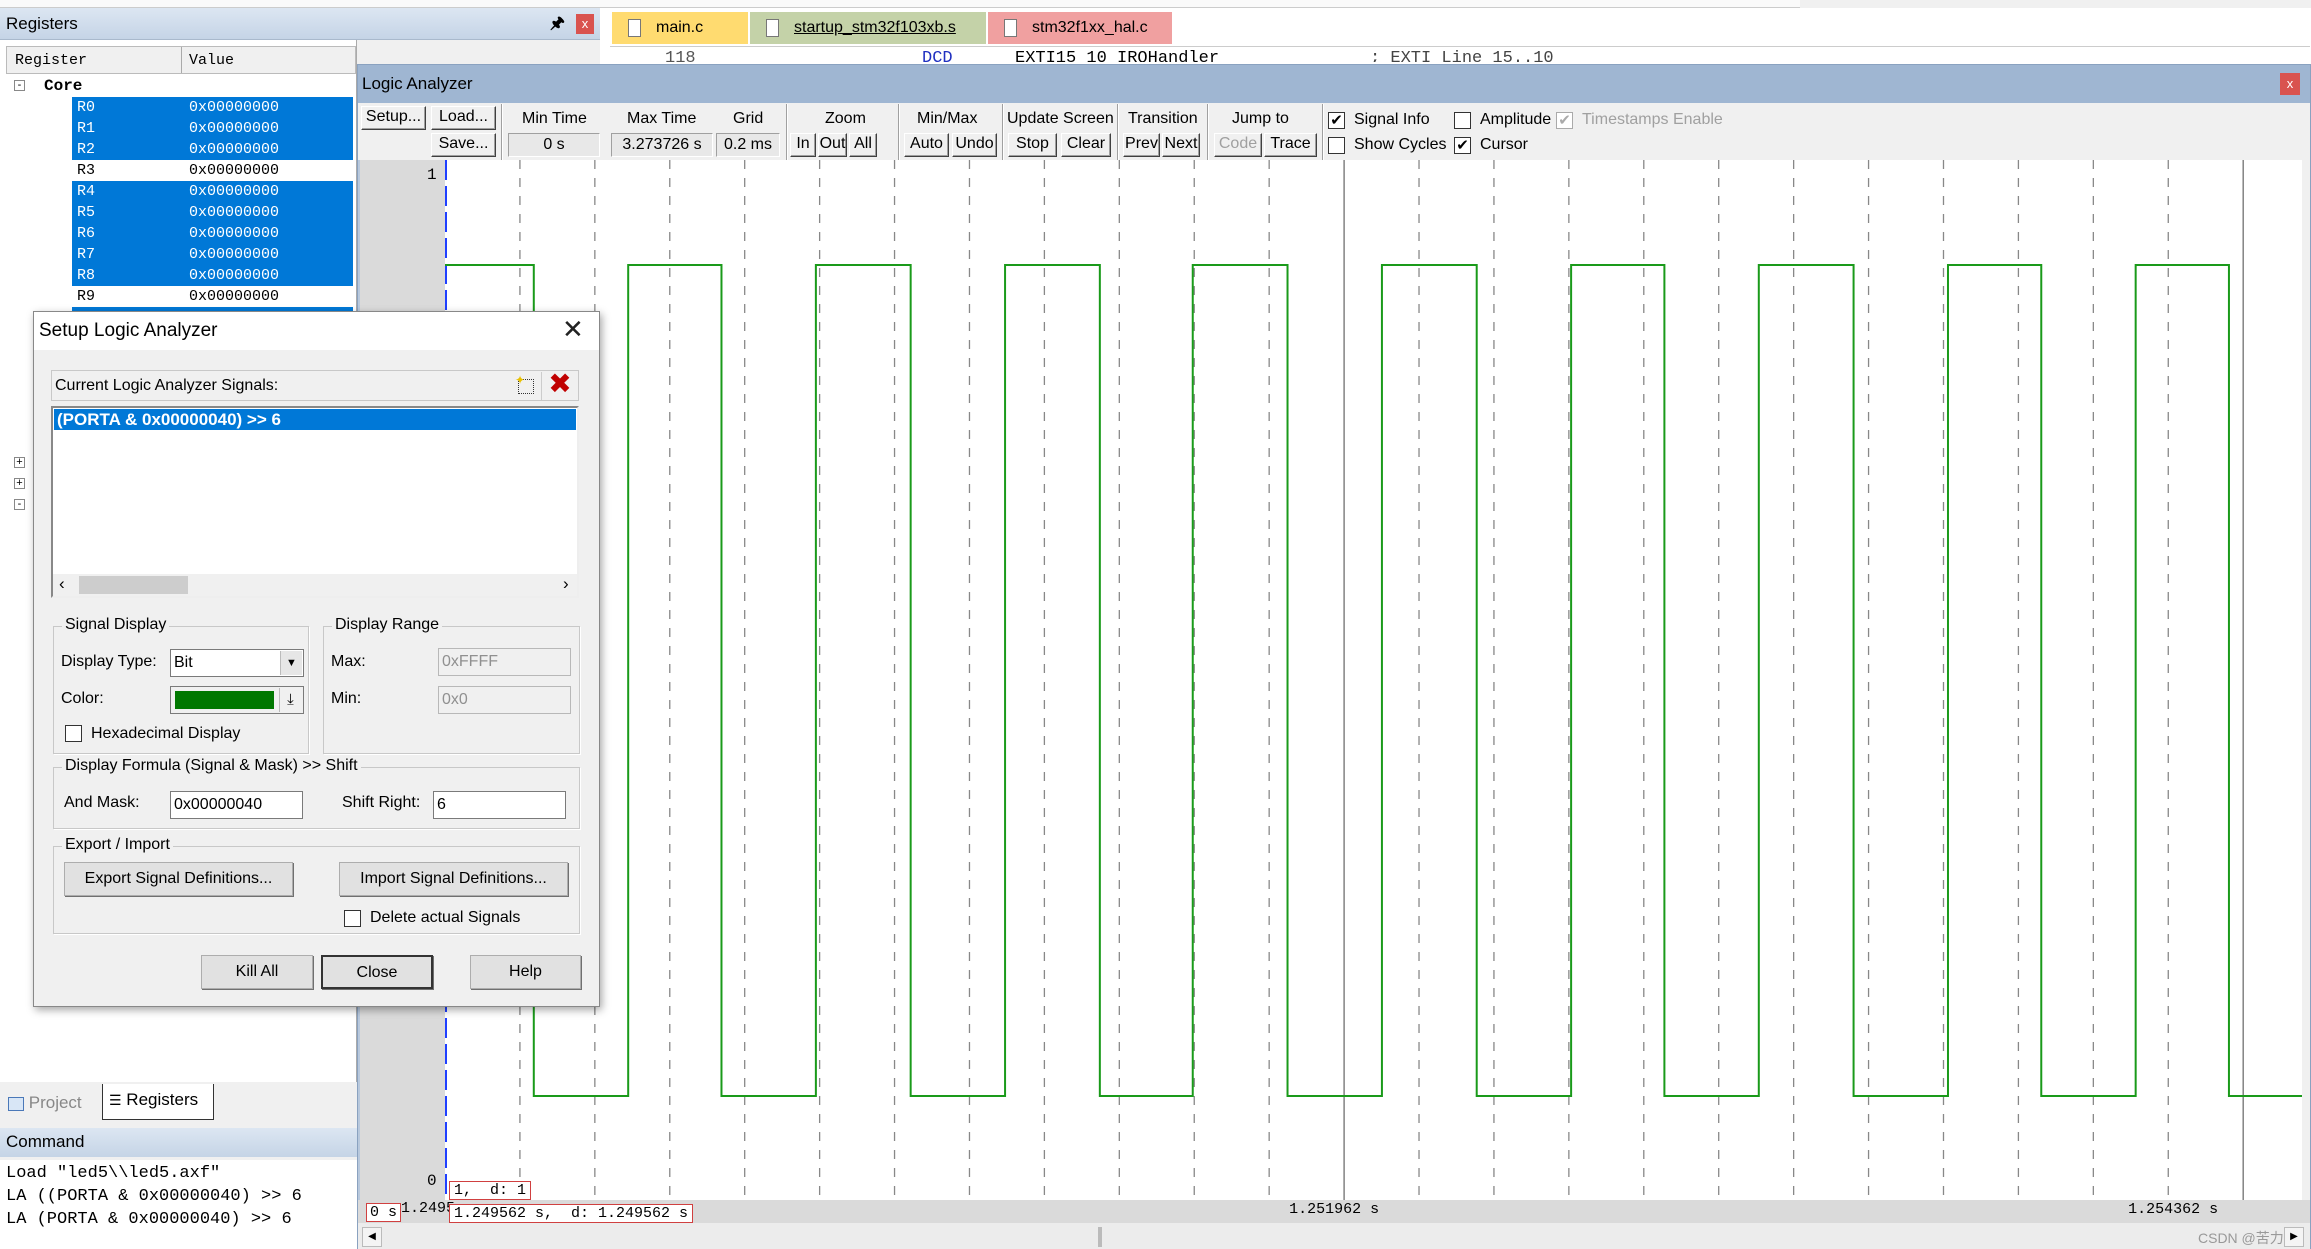 This screenshot has height=1249, width=2311. What do you see at coordinates (2294, 1237) in the screenshot?
I see `scroll-right-button: ▶` at bounding box center [2294, 1237].